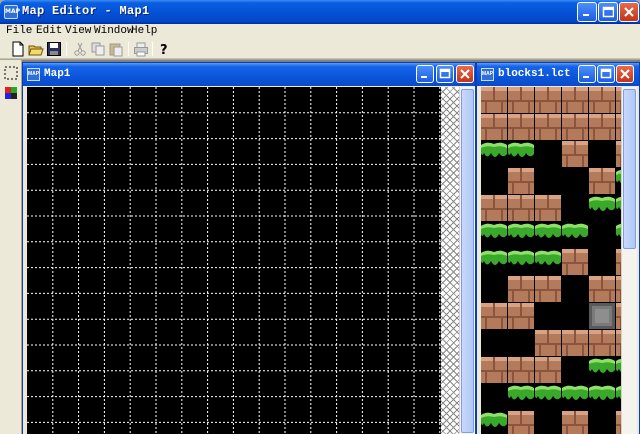 The width and height of the screenshot is (640, 434). I want to click on map-window-titlebar: MAP Map1, so click(249, 74).